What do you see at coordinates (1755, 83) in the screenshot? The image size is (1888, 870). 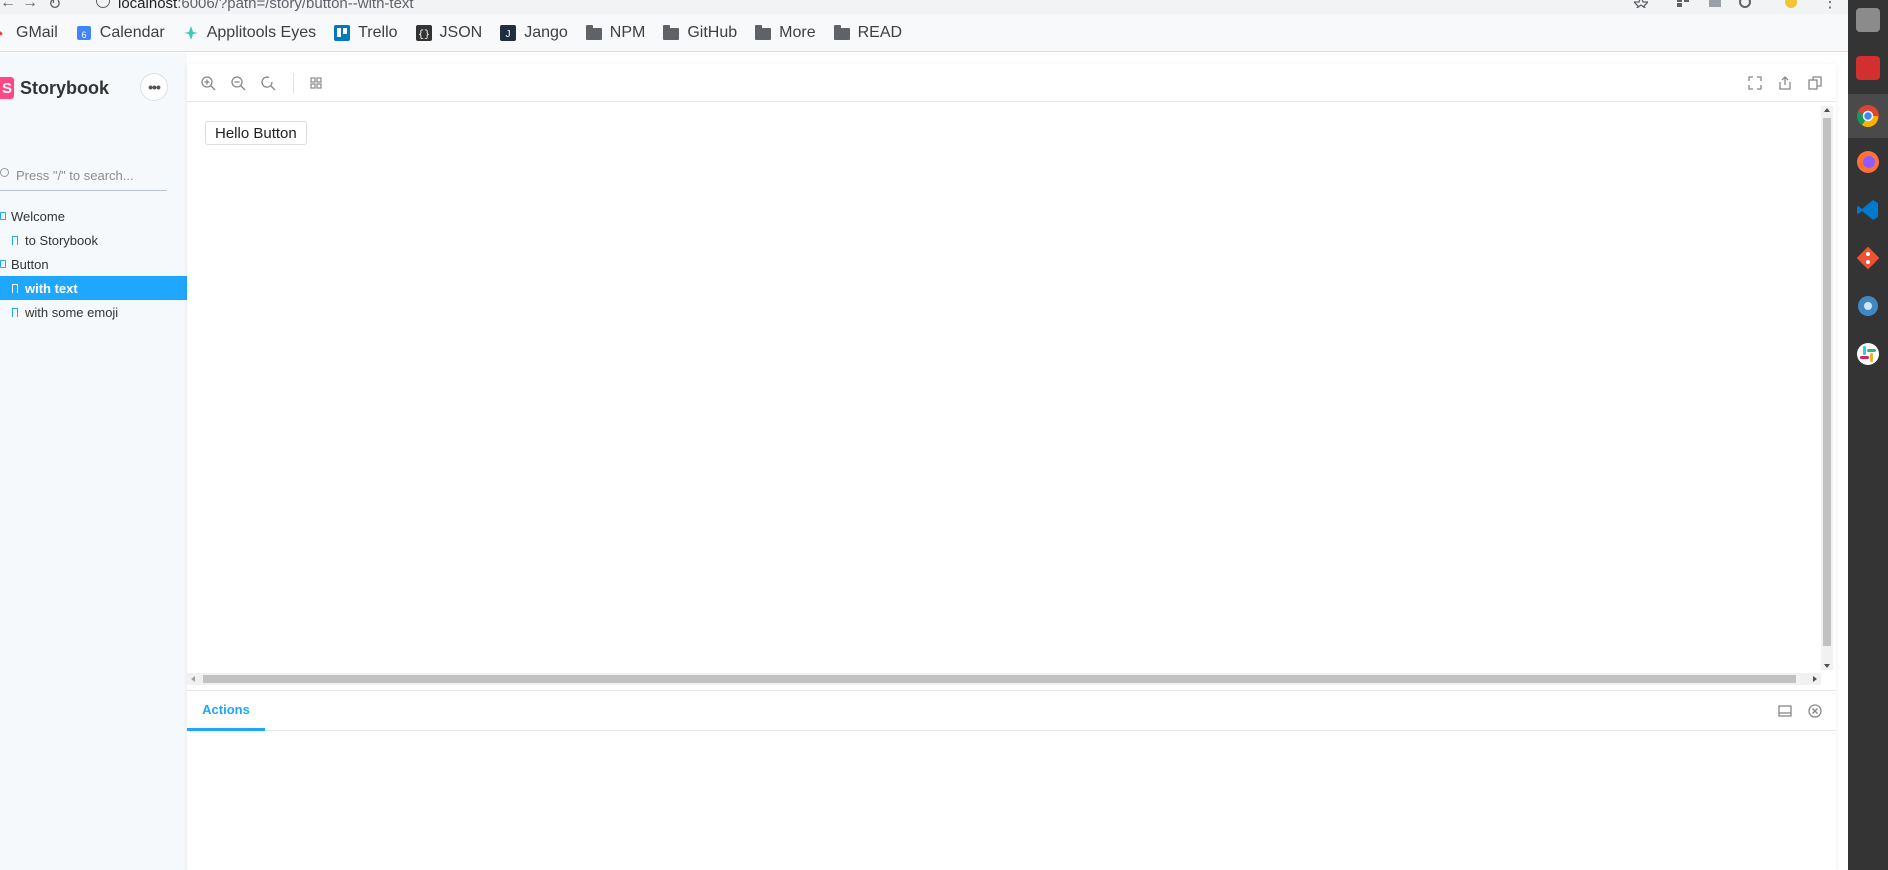 I see `fullscreen-icon` at bounding box center [1755, 83].